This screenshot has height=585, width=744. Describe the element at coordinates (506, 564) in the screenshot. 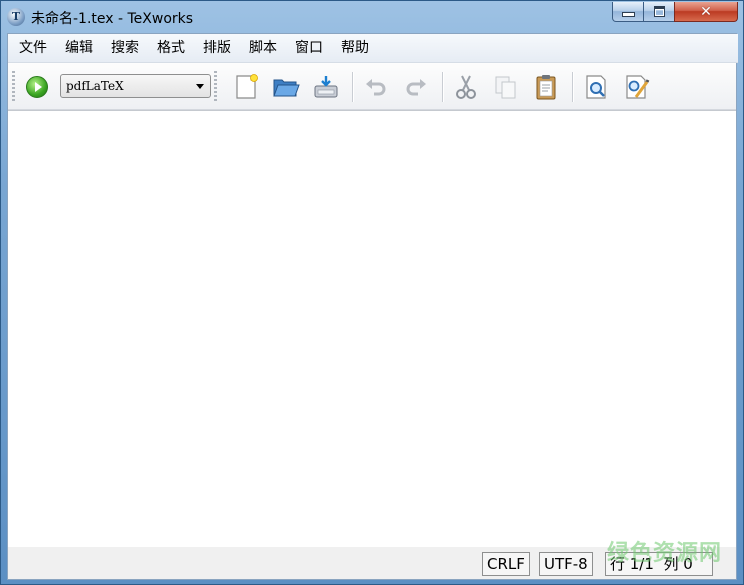

I see `line-ending-indicator: CRLF` at that location.